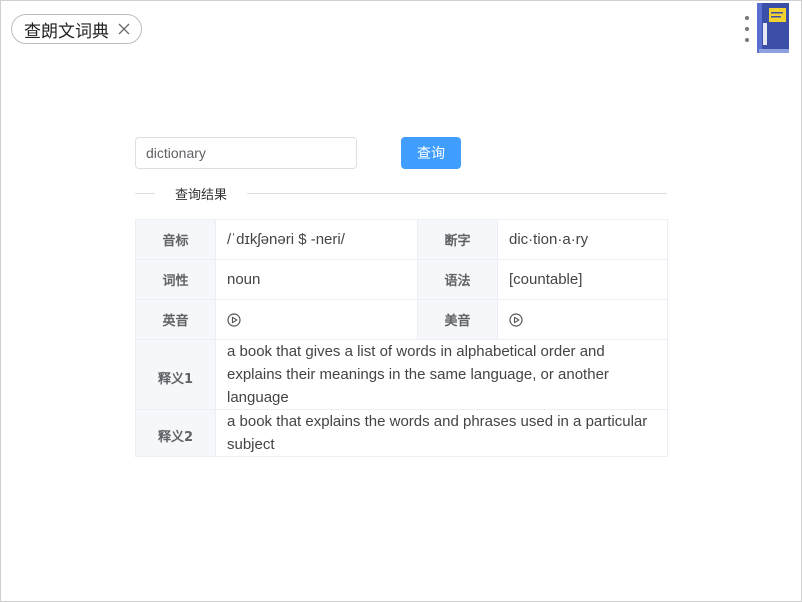  I want to click on search-input, so click(246, 153).